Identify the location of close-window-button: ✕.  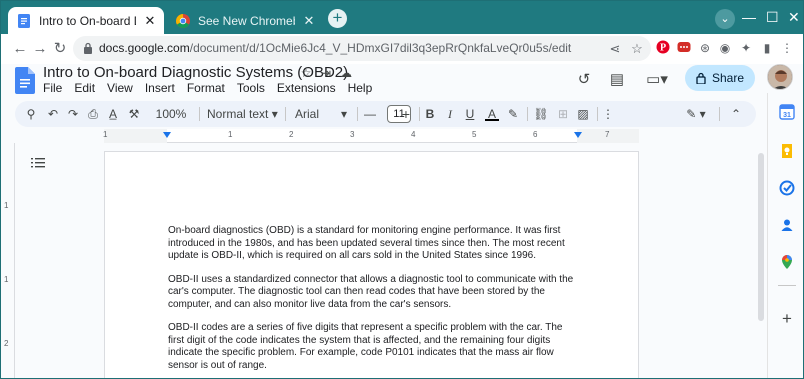
(794, 17).